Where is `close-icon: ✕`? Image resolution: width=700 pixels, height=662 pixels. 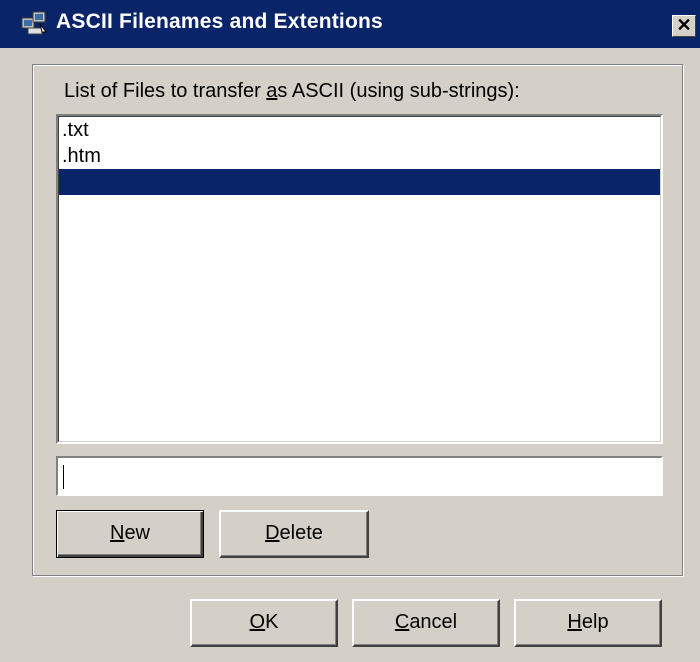 close-icon: ✕ is located at coordinates (684, 25).